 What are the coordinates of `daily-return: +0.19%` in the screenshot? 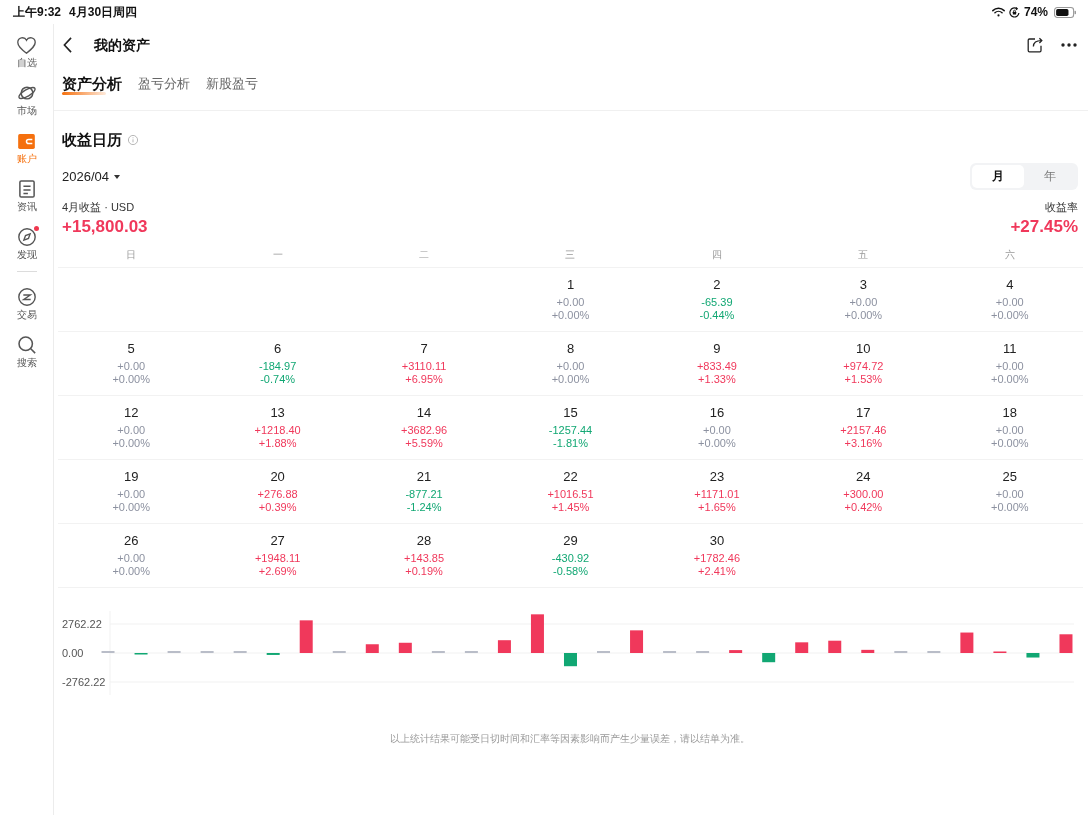 It's located at (424, 571).